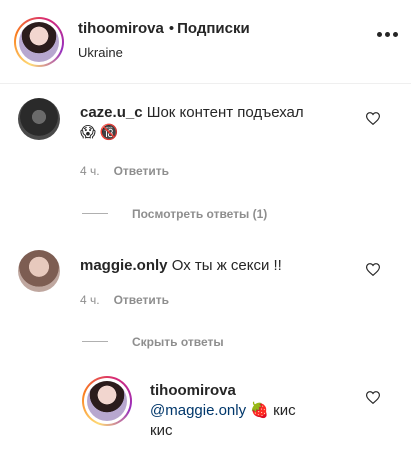 This screenshot has width=411, height=453. Describe the element at coordinates (121, 28) in the screenshot. I see `author-username: tihoomirova` at that location.